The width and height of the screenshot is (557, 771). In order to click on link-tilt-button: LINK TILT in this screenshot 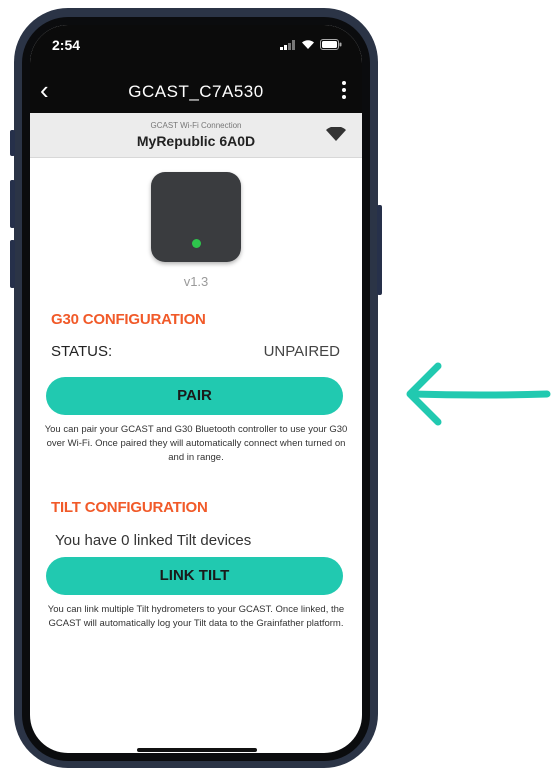, I will do `click(194, 576)`.